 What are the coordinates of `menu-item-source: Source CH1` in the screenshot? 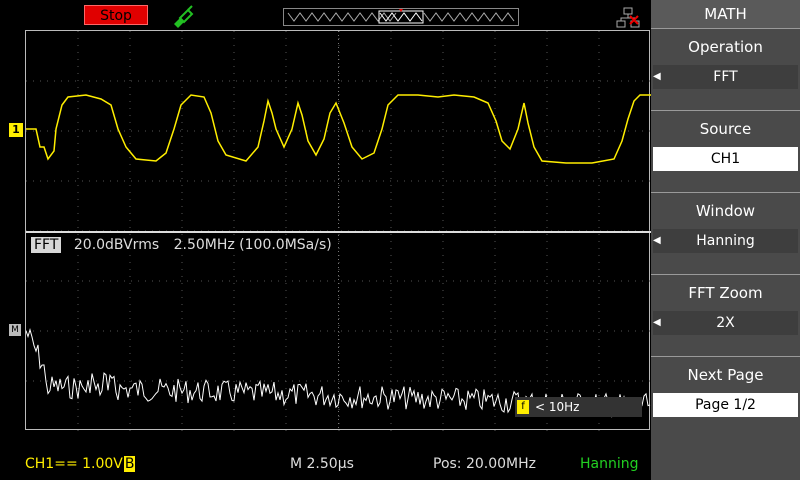 It's located at (725, 151).